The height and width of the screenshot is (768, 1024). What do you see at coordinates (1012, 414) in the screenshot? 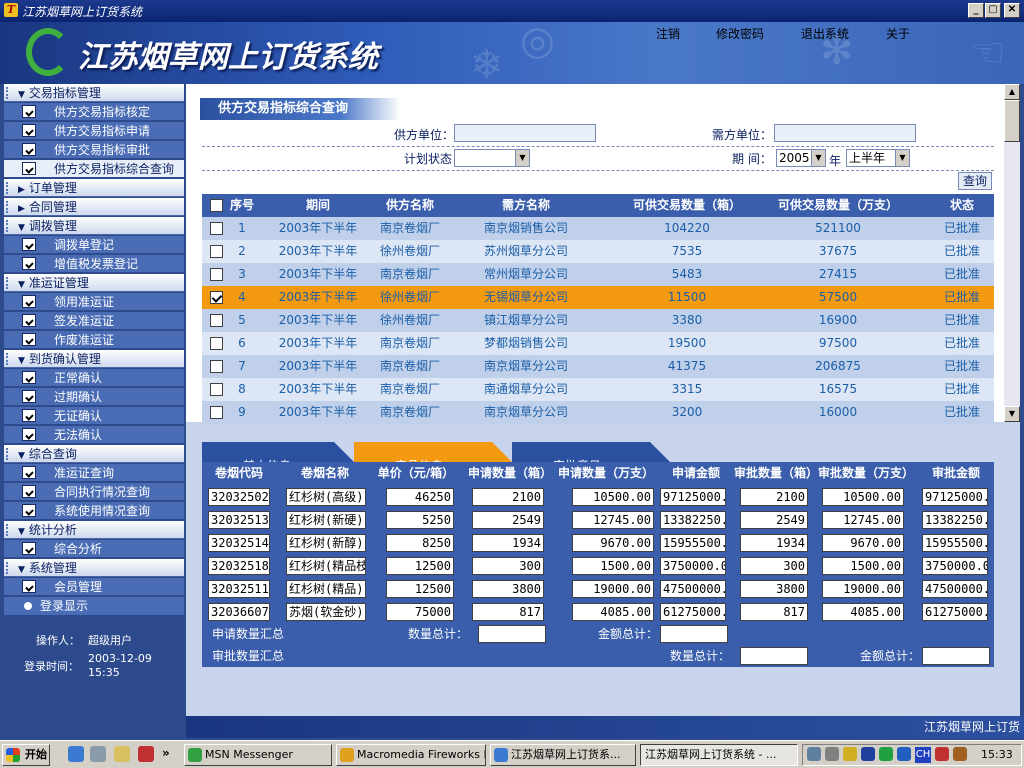
I see `scroll-down-icon: ▼` at bounding box center [1012, 414].